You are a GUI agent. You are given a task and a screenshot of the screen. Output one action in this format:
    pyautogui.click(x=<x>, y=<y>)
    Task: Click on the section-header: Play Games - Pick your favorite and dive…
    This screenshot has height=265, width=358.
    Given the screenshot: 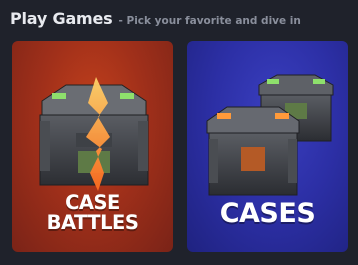 What is the action you would take?
    pyautogui.click(x=155, y=18)
    